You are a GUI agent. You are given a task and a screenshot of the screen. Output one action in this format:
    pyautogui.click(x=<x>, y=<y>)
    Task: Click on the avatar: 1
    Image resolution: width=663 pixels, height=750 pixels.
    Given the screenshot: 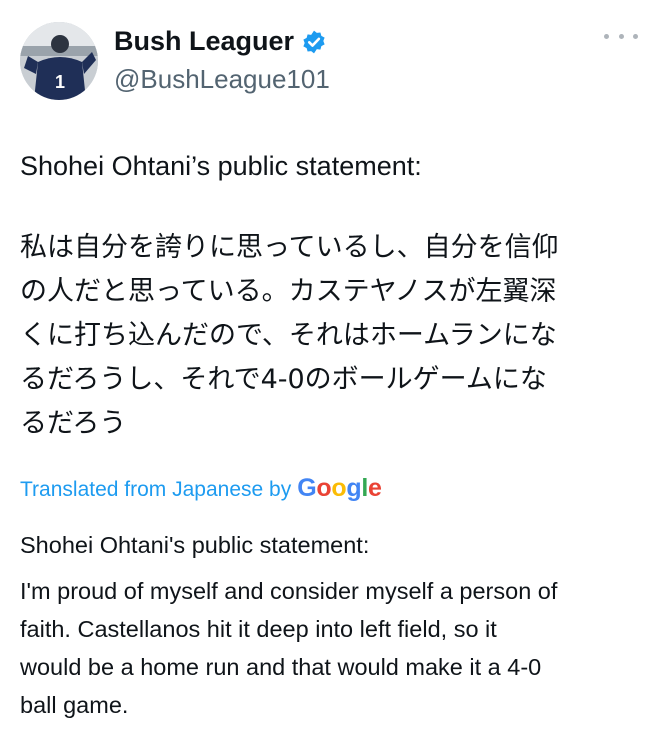 What is the action you would take?
    pyautogui.click(x=59, y=61)
    